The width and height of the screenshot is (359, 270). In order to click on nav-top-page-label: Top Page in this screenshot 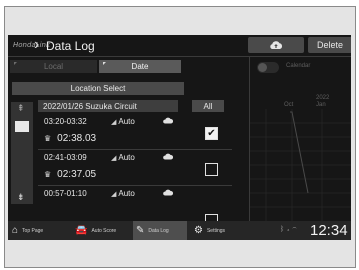, I will do `click(33, 230)`.